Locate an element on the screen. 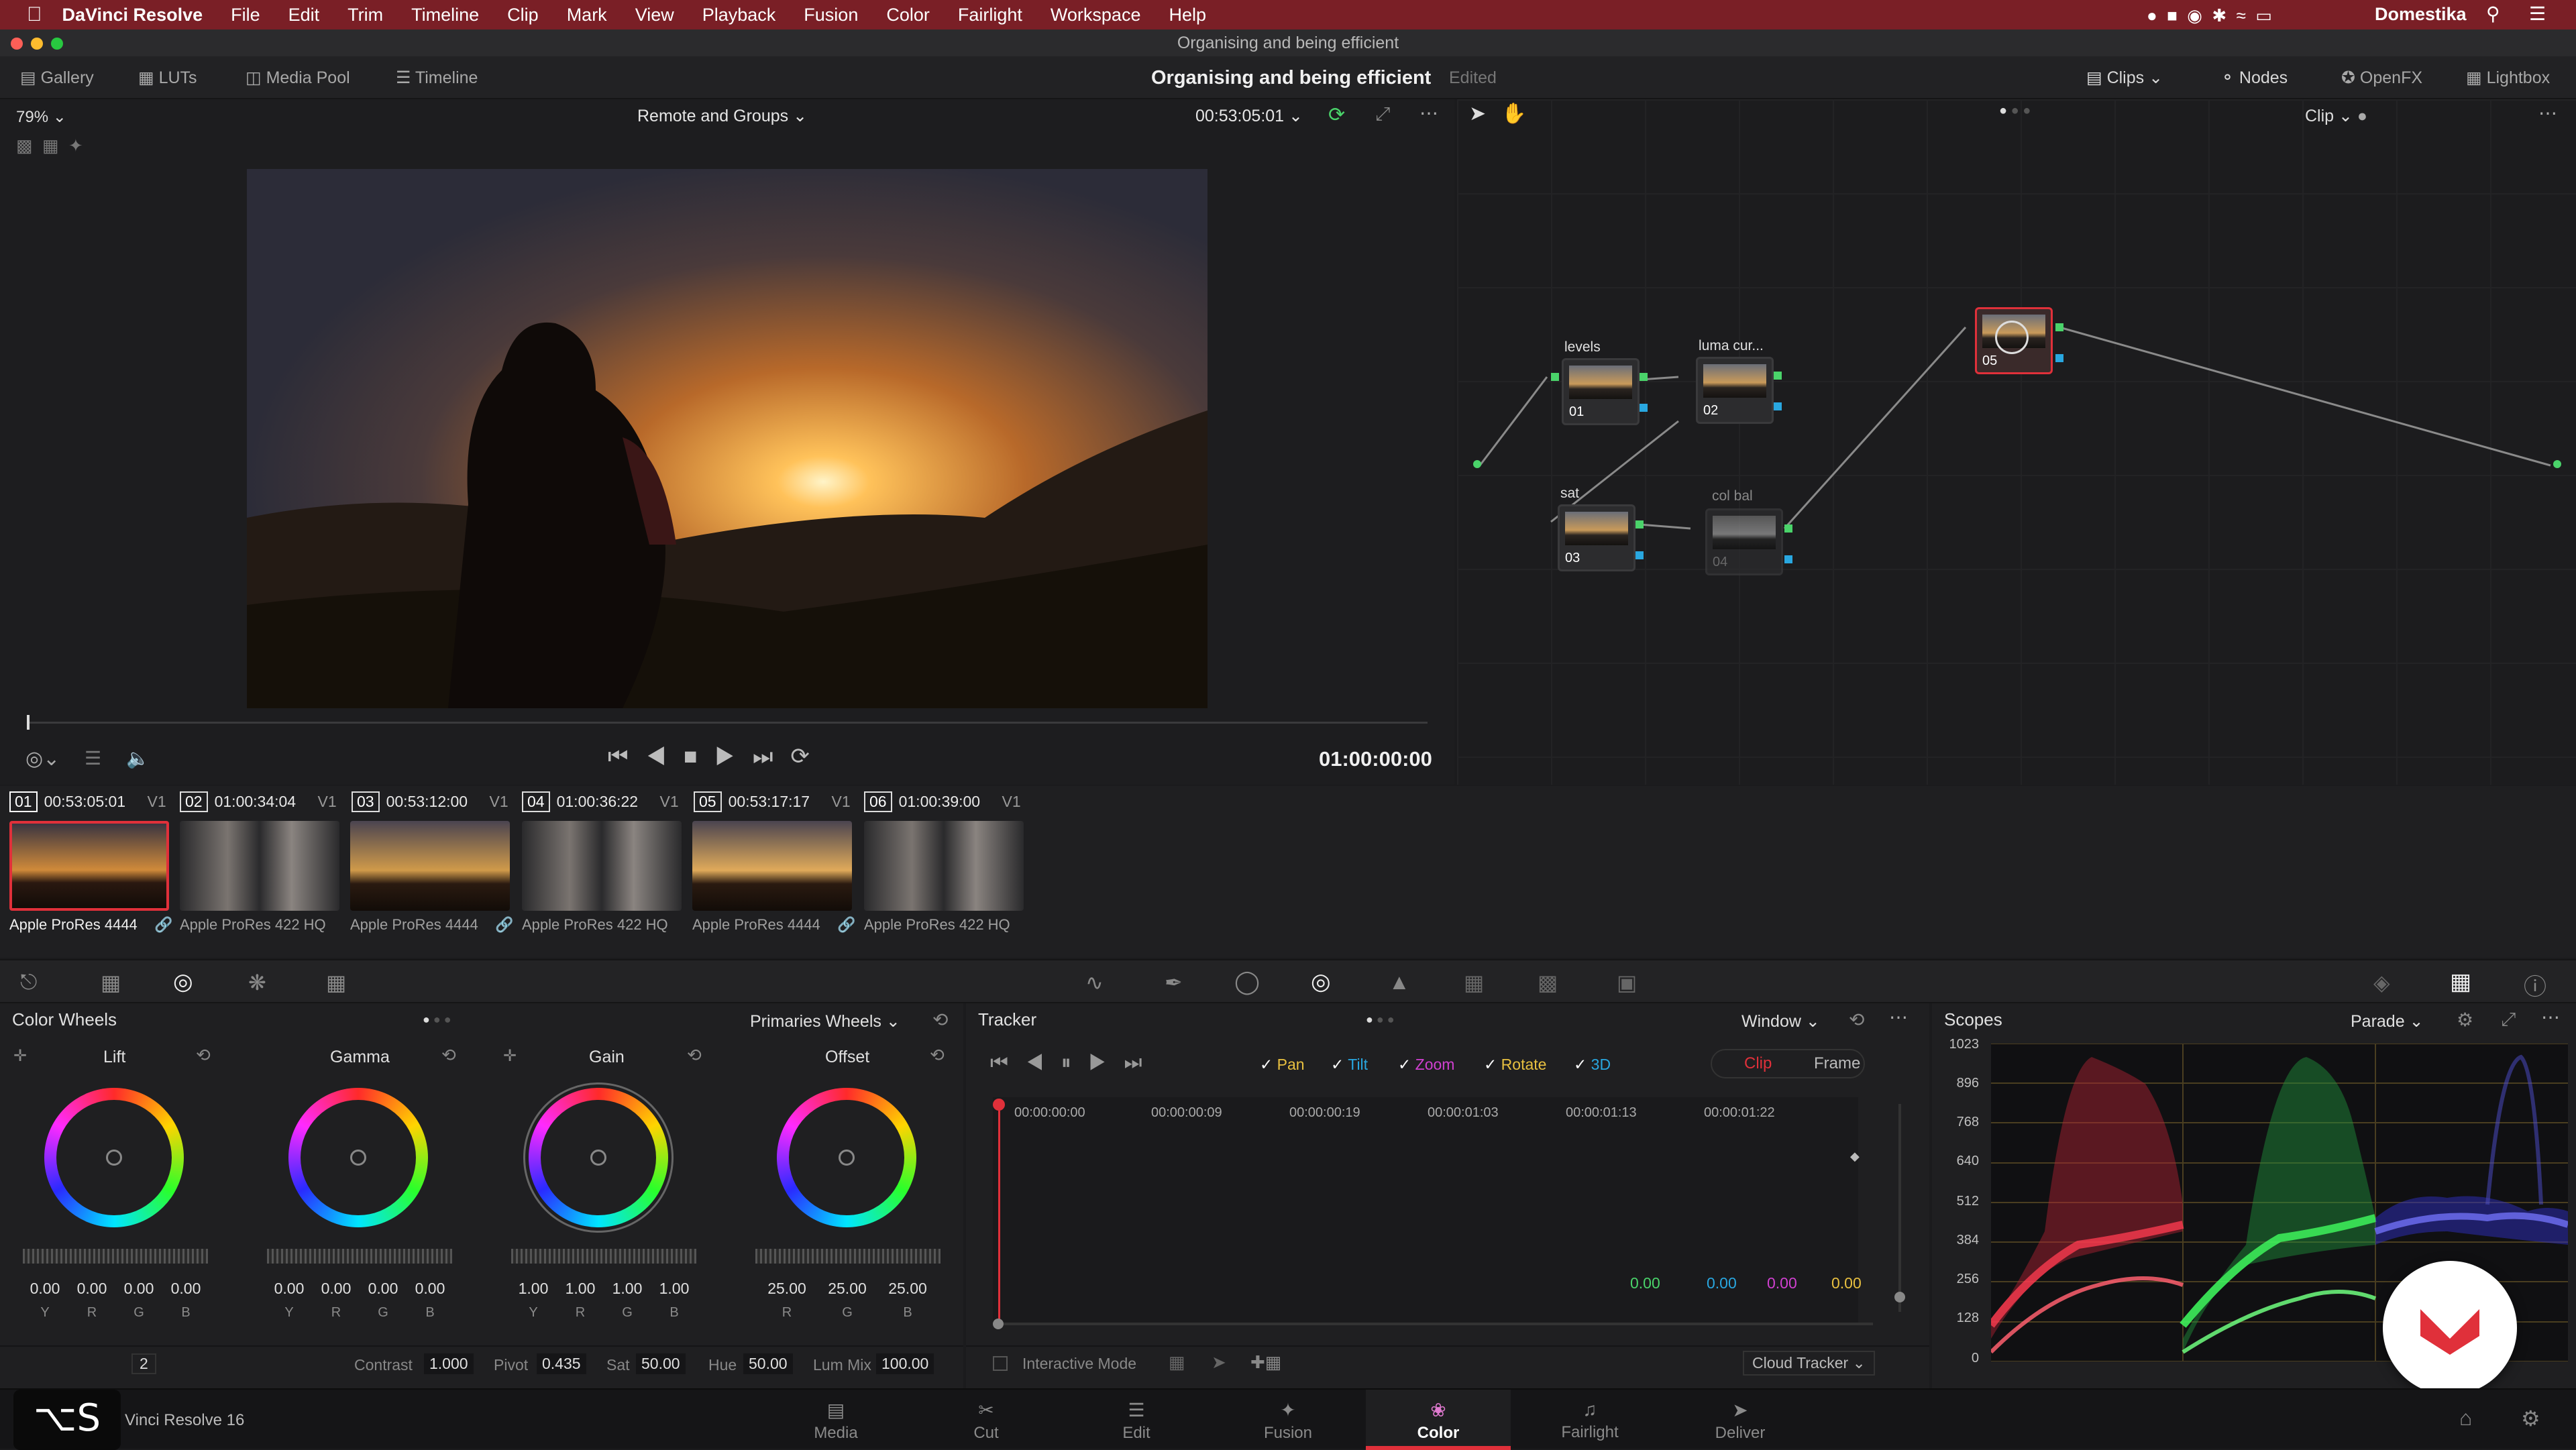 This screenshot has height=1450, width=2576. sizing-icon: ▣ is located at coordinates (1627, 982).